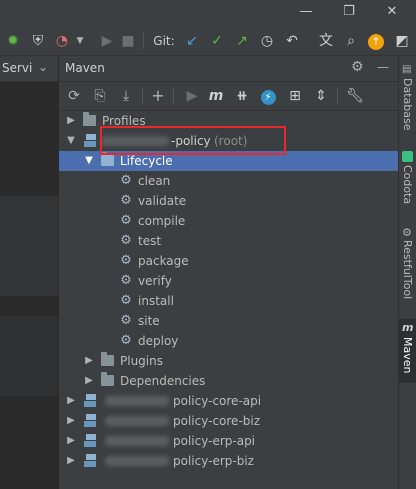  I want to click on folder-gear-icon, so click(107, 159).